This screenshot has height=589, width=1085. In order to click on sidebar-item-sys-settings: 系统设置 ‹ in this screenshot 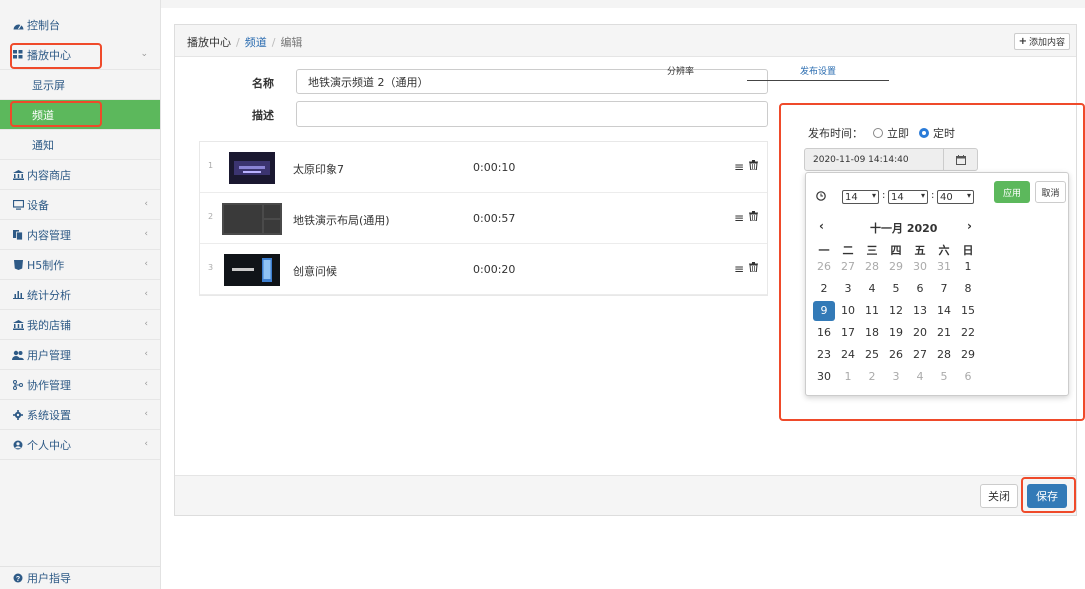, I will do `click(80, 415)`.